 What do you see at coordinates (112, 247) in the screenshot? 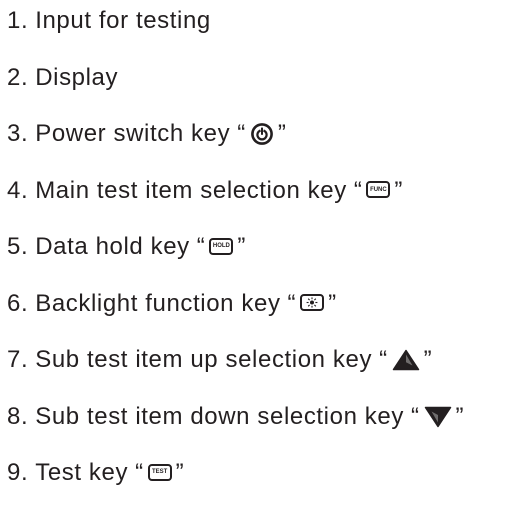
I see `item-label: Data hold key` at bounding box center [112, 247].